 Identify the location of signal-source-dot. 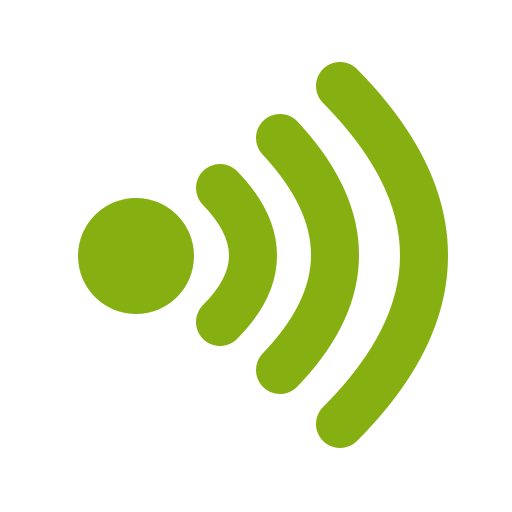
(136, 256).